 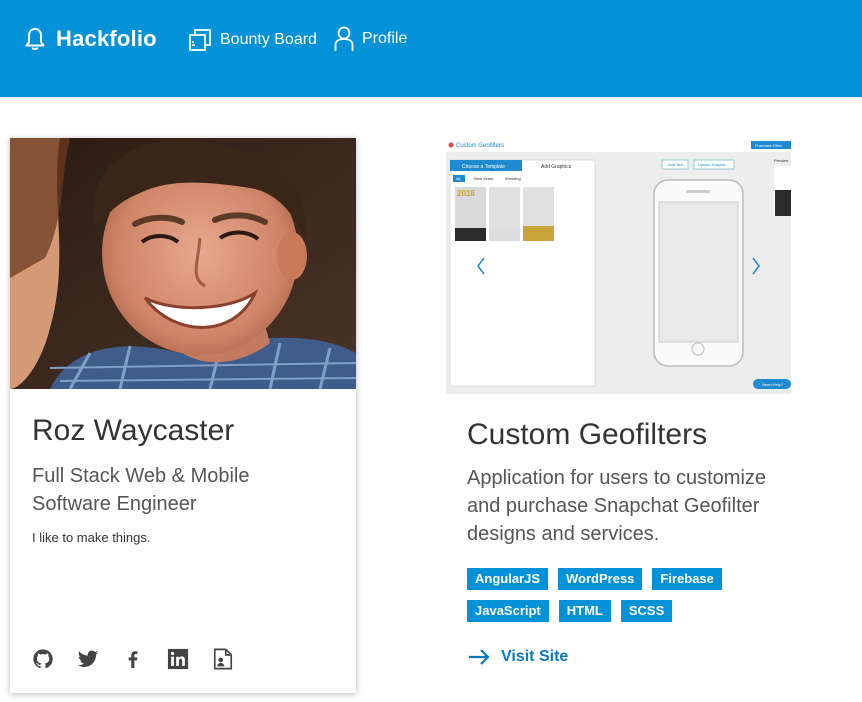 I want to click on facebook-icon, so click(x=133, y=659).